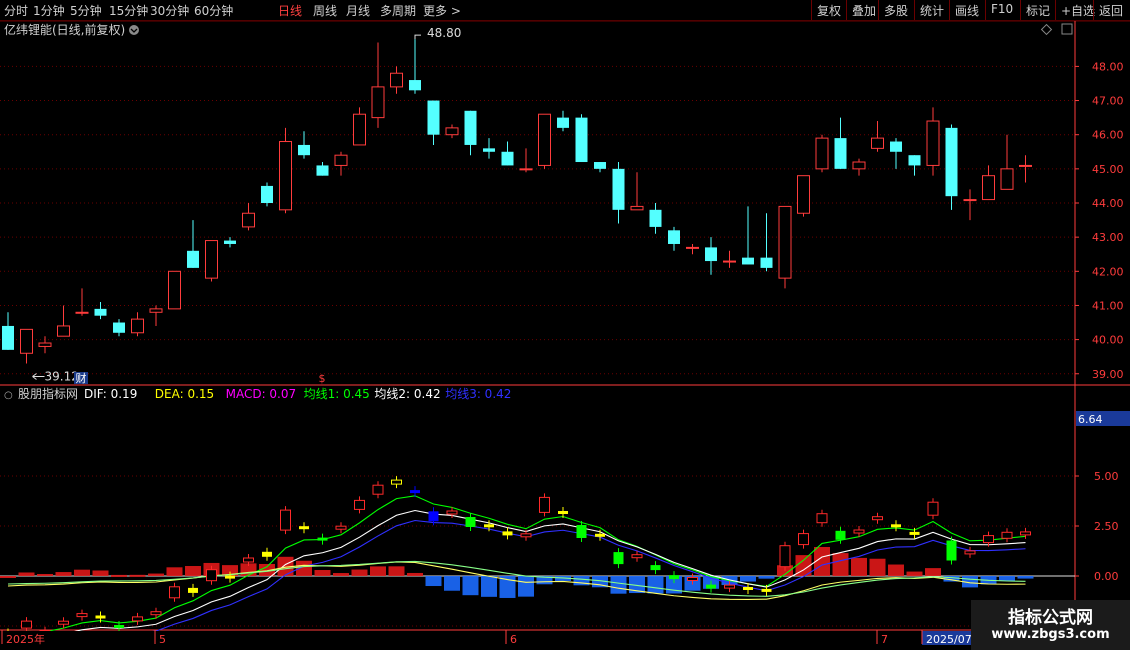 The width and height of the screenshot is (1130, 650). What do you see at coordinates (38, 376) in the screenshot?
I see `low-marker` at bounding box center [38, 376].